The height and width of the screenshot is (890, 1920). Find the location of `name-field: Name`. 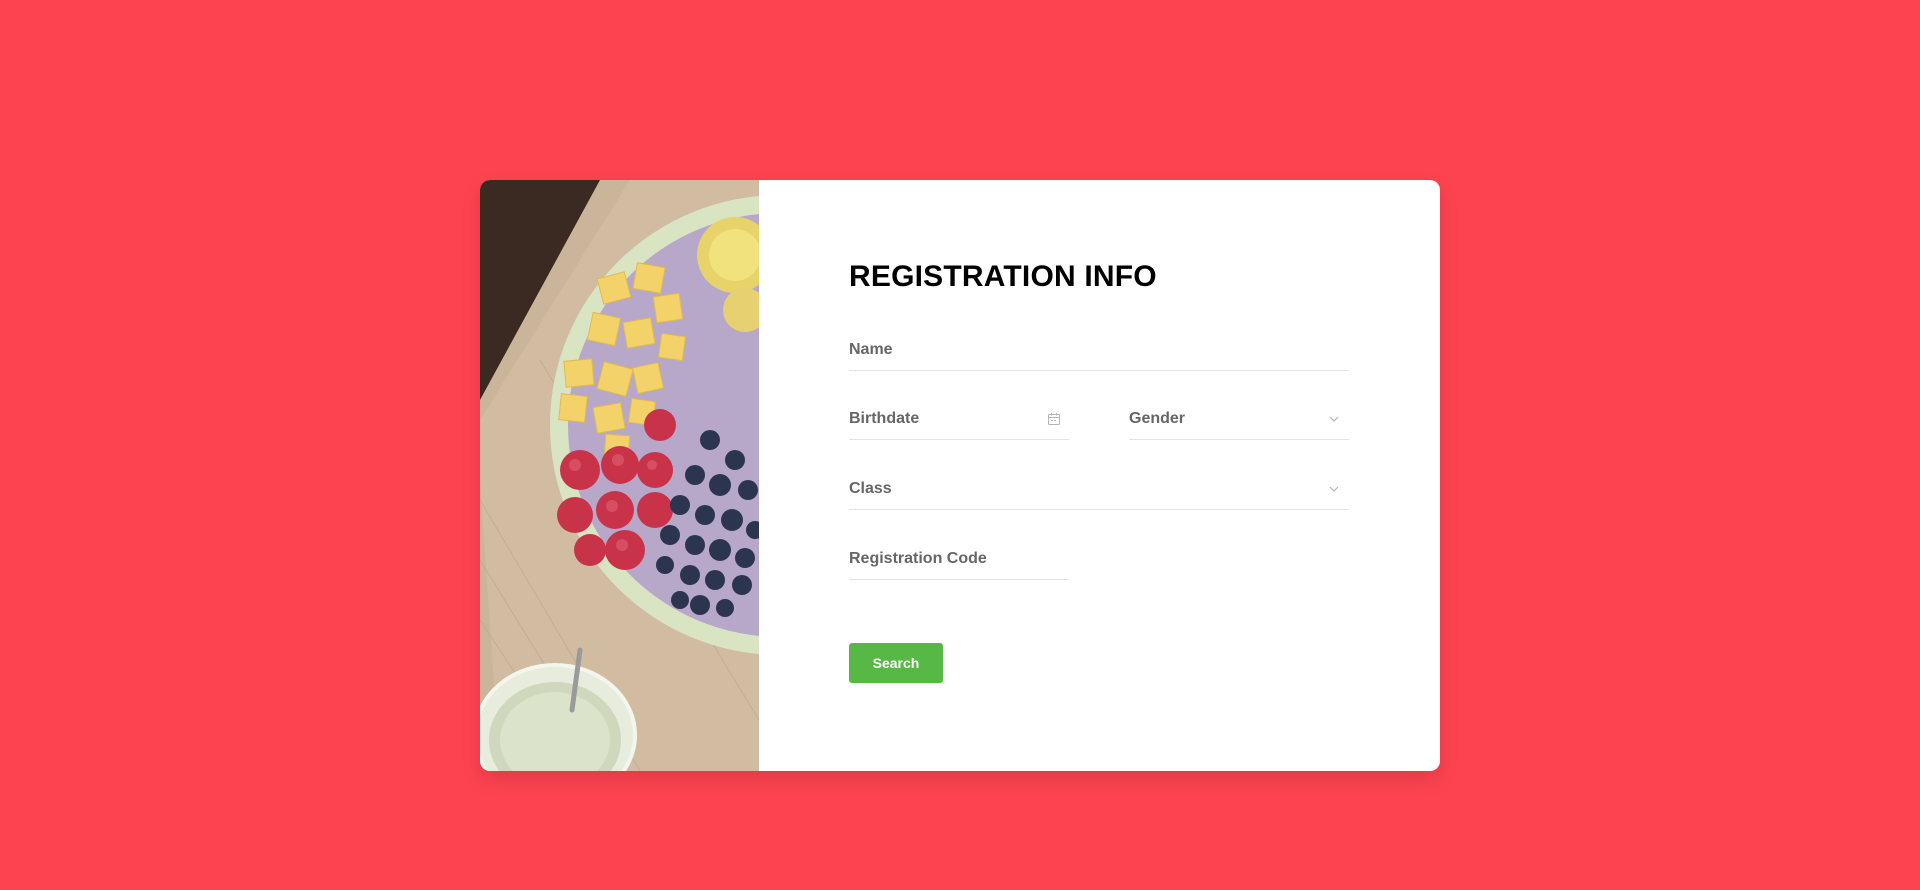

name-field: Name is located at coordinates (1099, 351).